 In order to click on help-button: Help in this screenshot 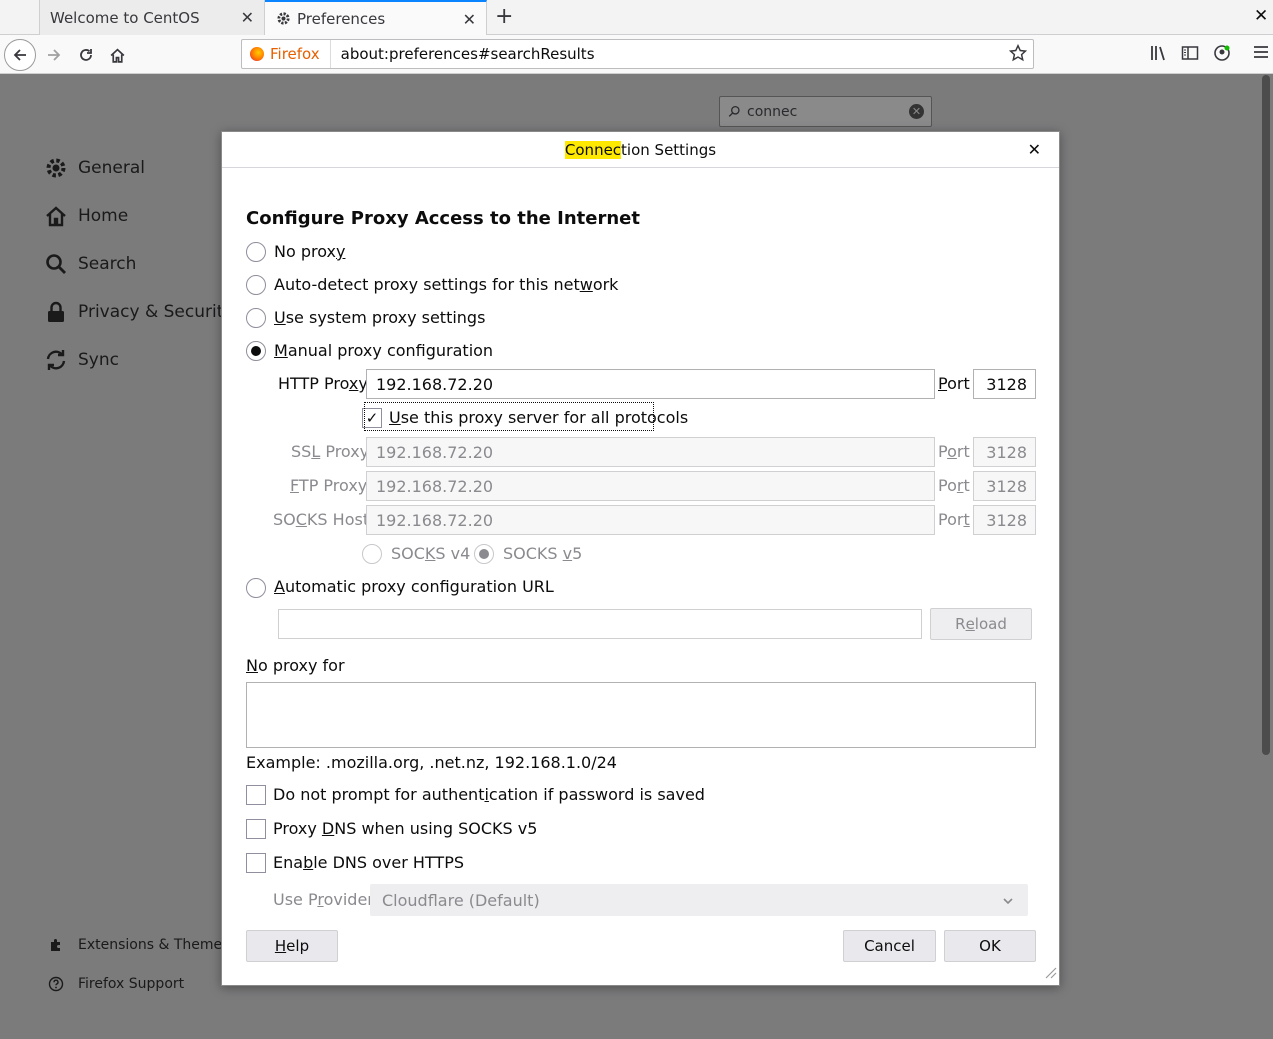, I will do `click(292, 946)`.